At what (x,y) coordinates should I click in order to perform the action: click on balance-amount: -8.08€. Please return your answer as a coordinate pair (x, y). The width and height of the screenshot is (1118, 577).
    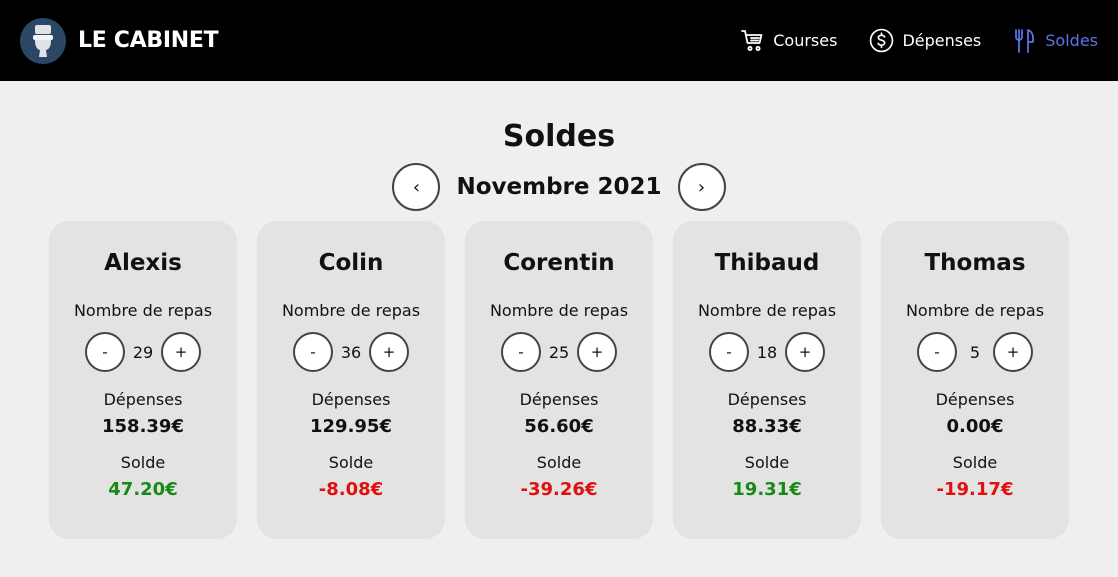
    Looking at the image, I should click on (351, 489).